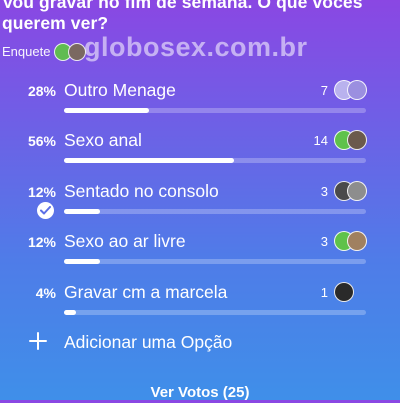  Describe the element at coordinates (120, 90) in the screenshot. I see `option-label: Outro Menage` at that location.